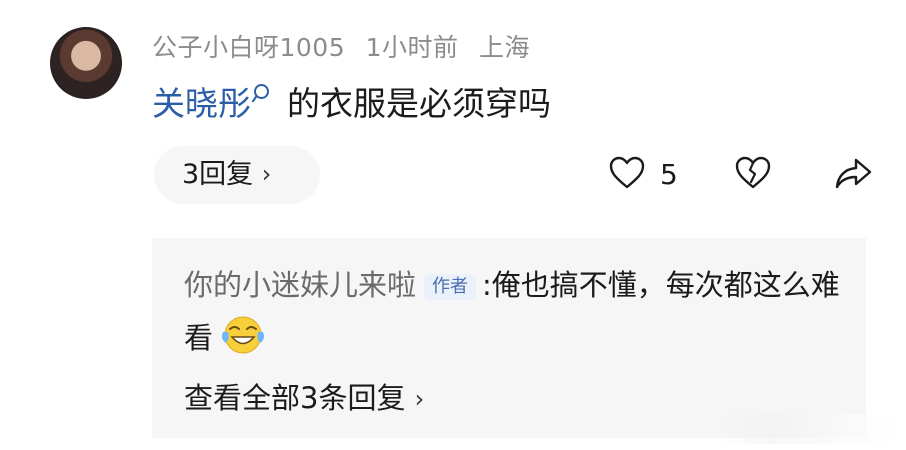 The image size is (906, 450). Describe the element at coordinates (450, 287) in the screenshot. I see `author-badge: 作者` at that location.